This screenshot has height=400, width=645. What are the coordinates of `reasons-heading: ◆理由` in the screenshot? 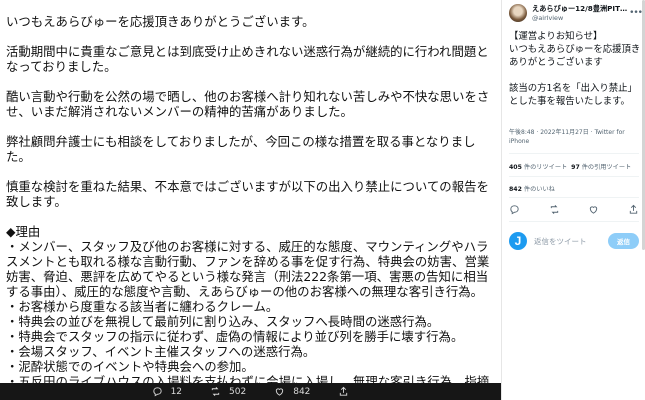 It's located at (23, 231).